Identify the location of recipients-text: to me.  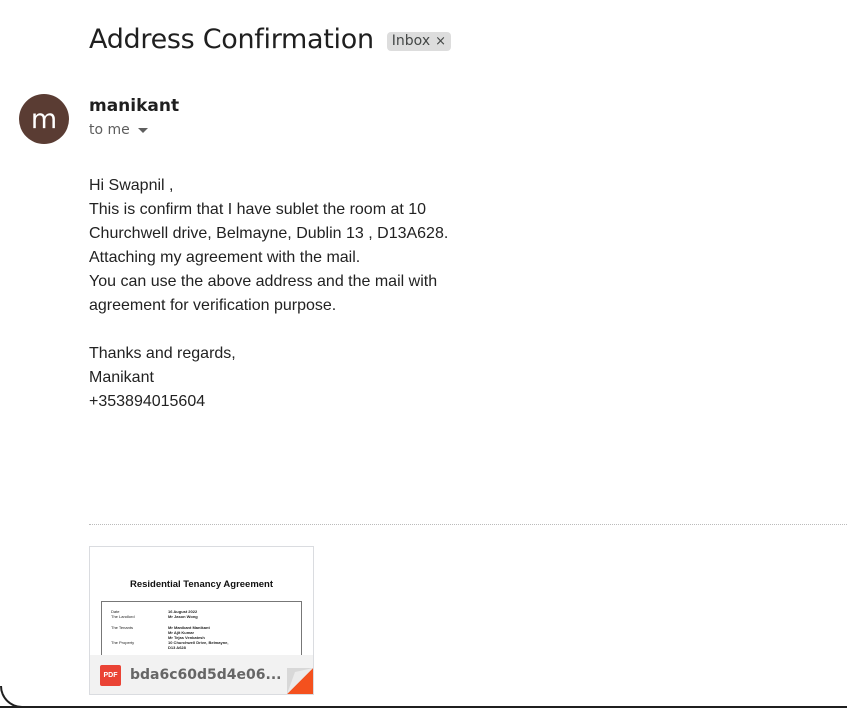
(109, 130).